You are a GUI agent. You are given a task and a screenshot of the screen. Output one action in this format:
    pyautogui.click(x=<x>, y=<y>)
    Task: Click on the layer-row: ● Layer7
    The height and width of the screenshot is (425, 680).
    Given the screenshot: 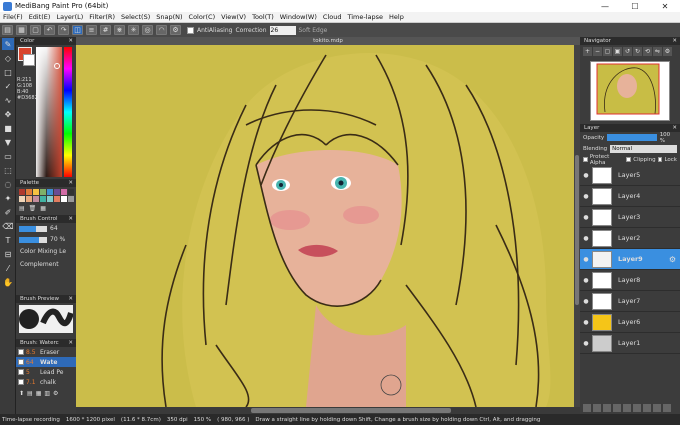 What is the action you would take?
    pyautogui.click(x=630, y=301)
    